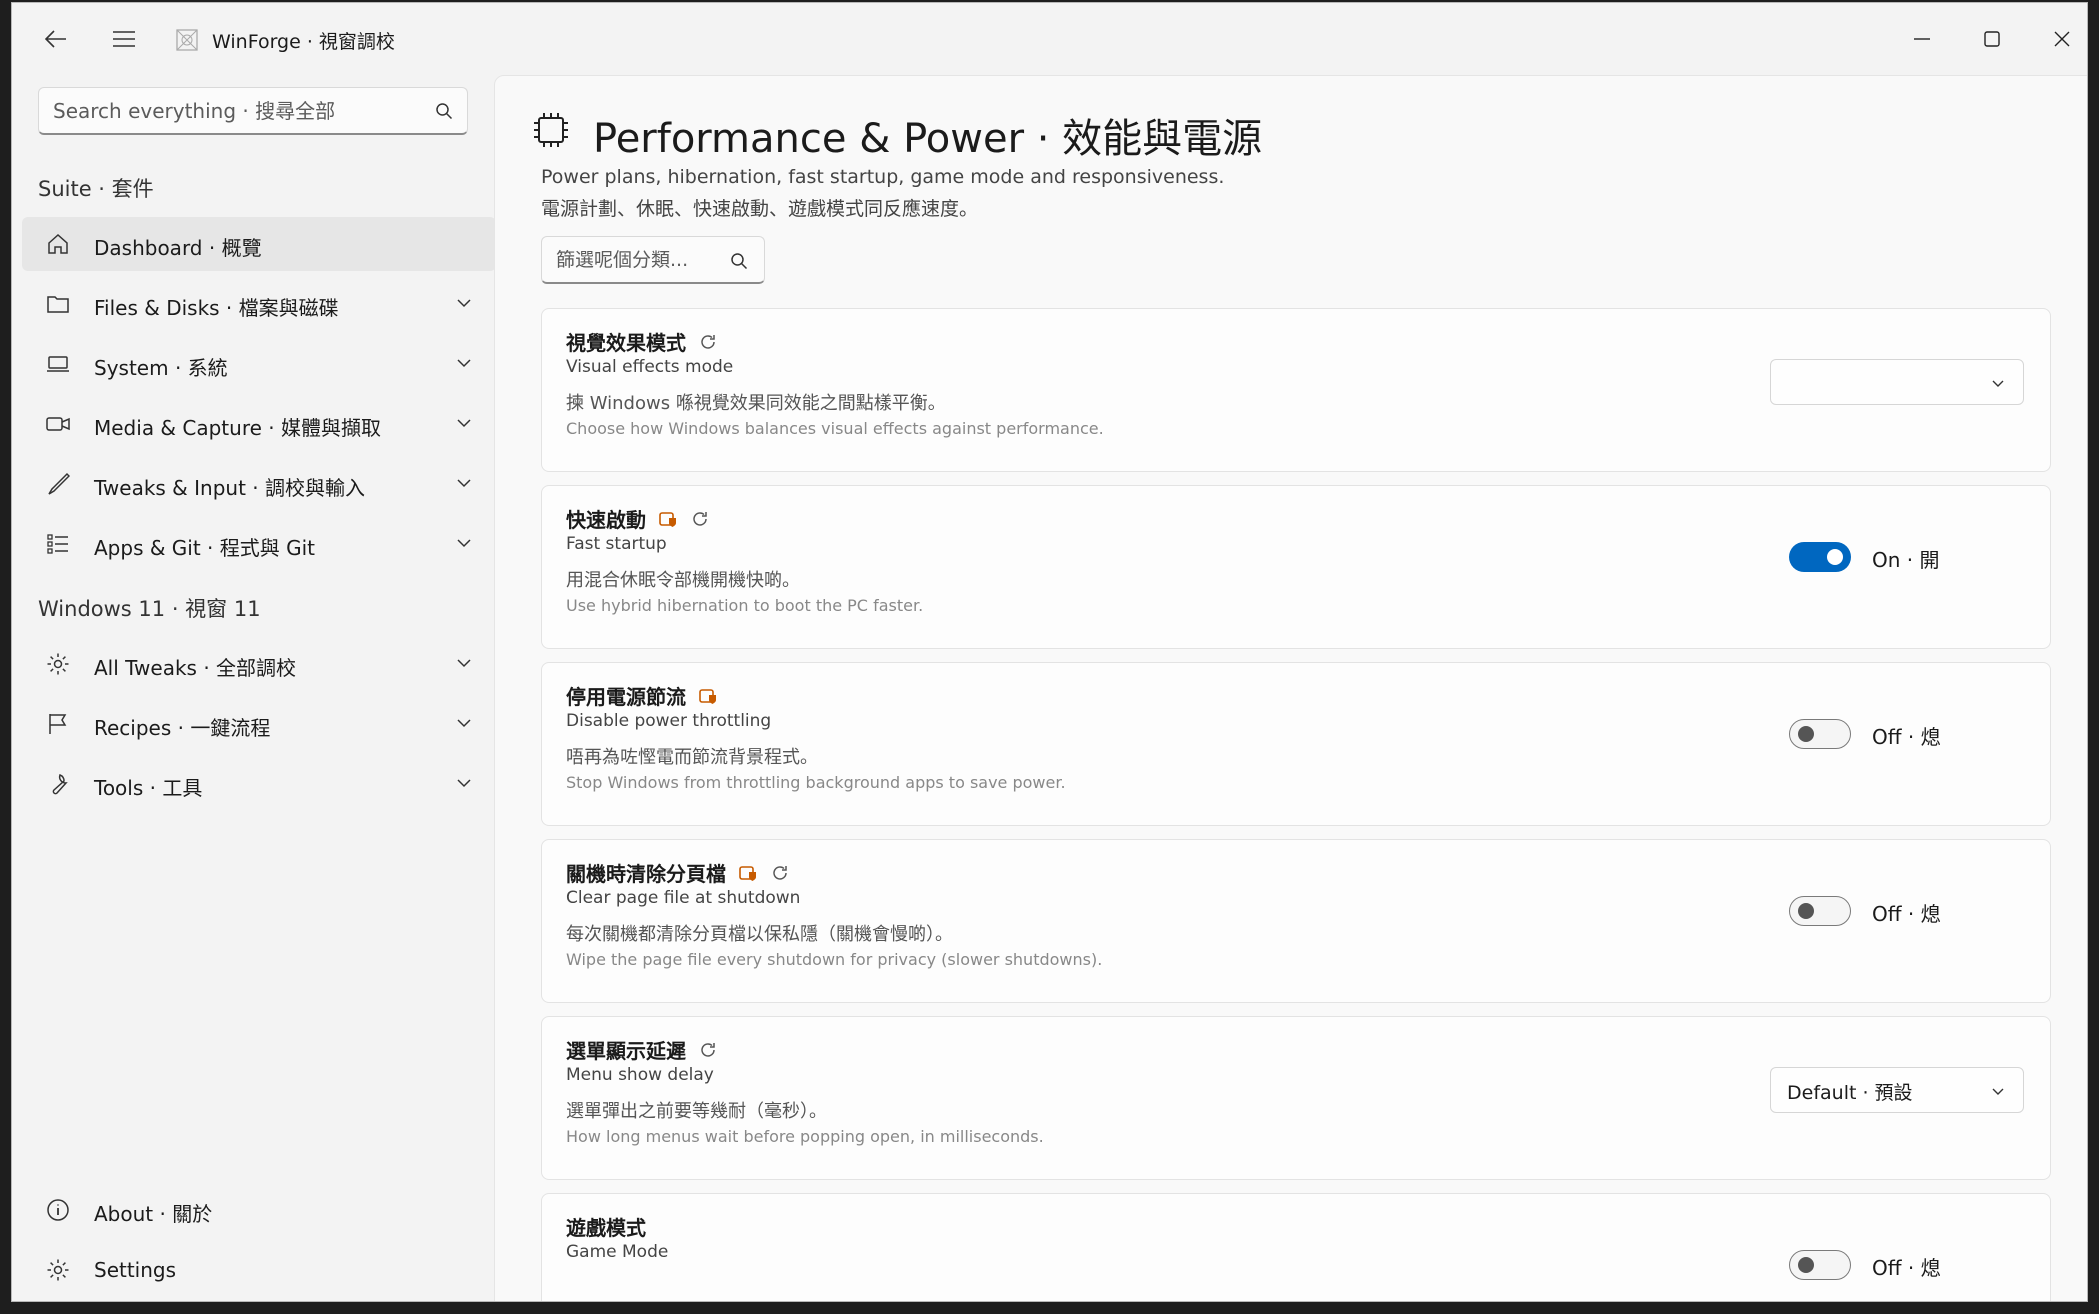 The width and height of the screenshot is (2099, 1314). Describe the element at coordinates (696, 1111) in the screenshot. I see `setting-desc-zh: 選單彈出之前要等幾耐（毫秒）。` at that location.